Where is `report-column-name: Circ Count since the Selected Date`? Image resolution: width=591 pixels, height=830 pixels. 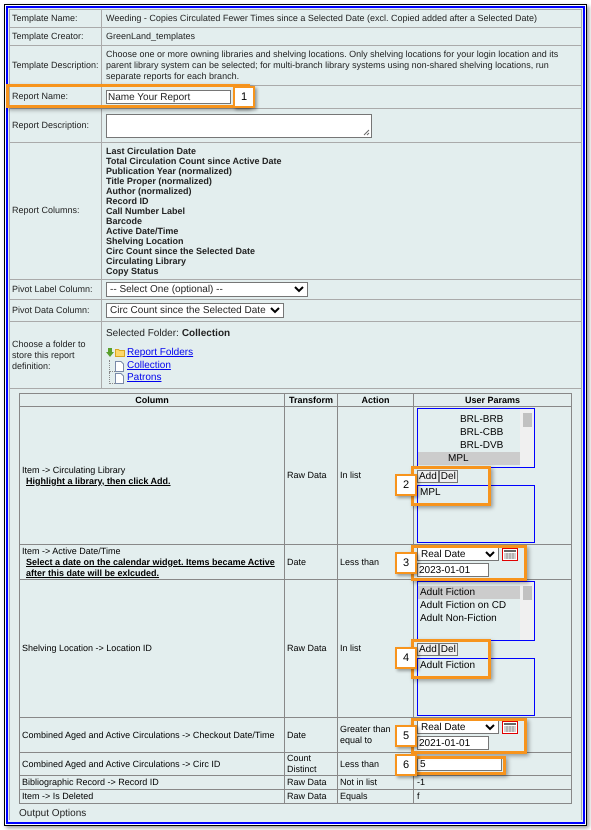
report-column-name: Circ Count since the Selected Date is located at coordinates (181, 251).